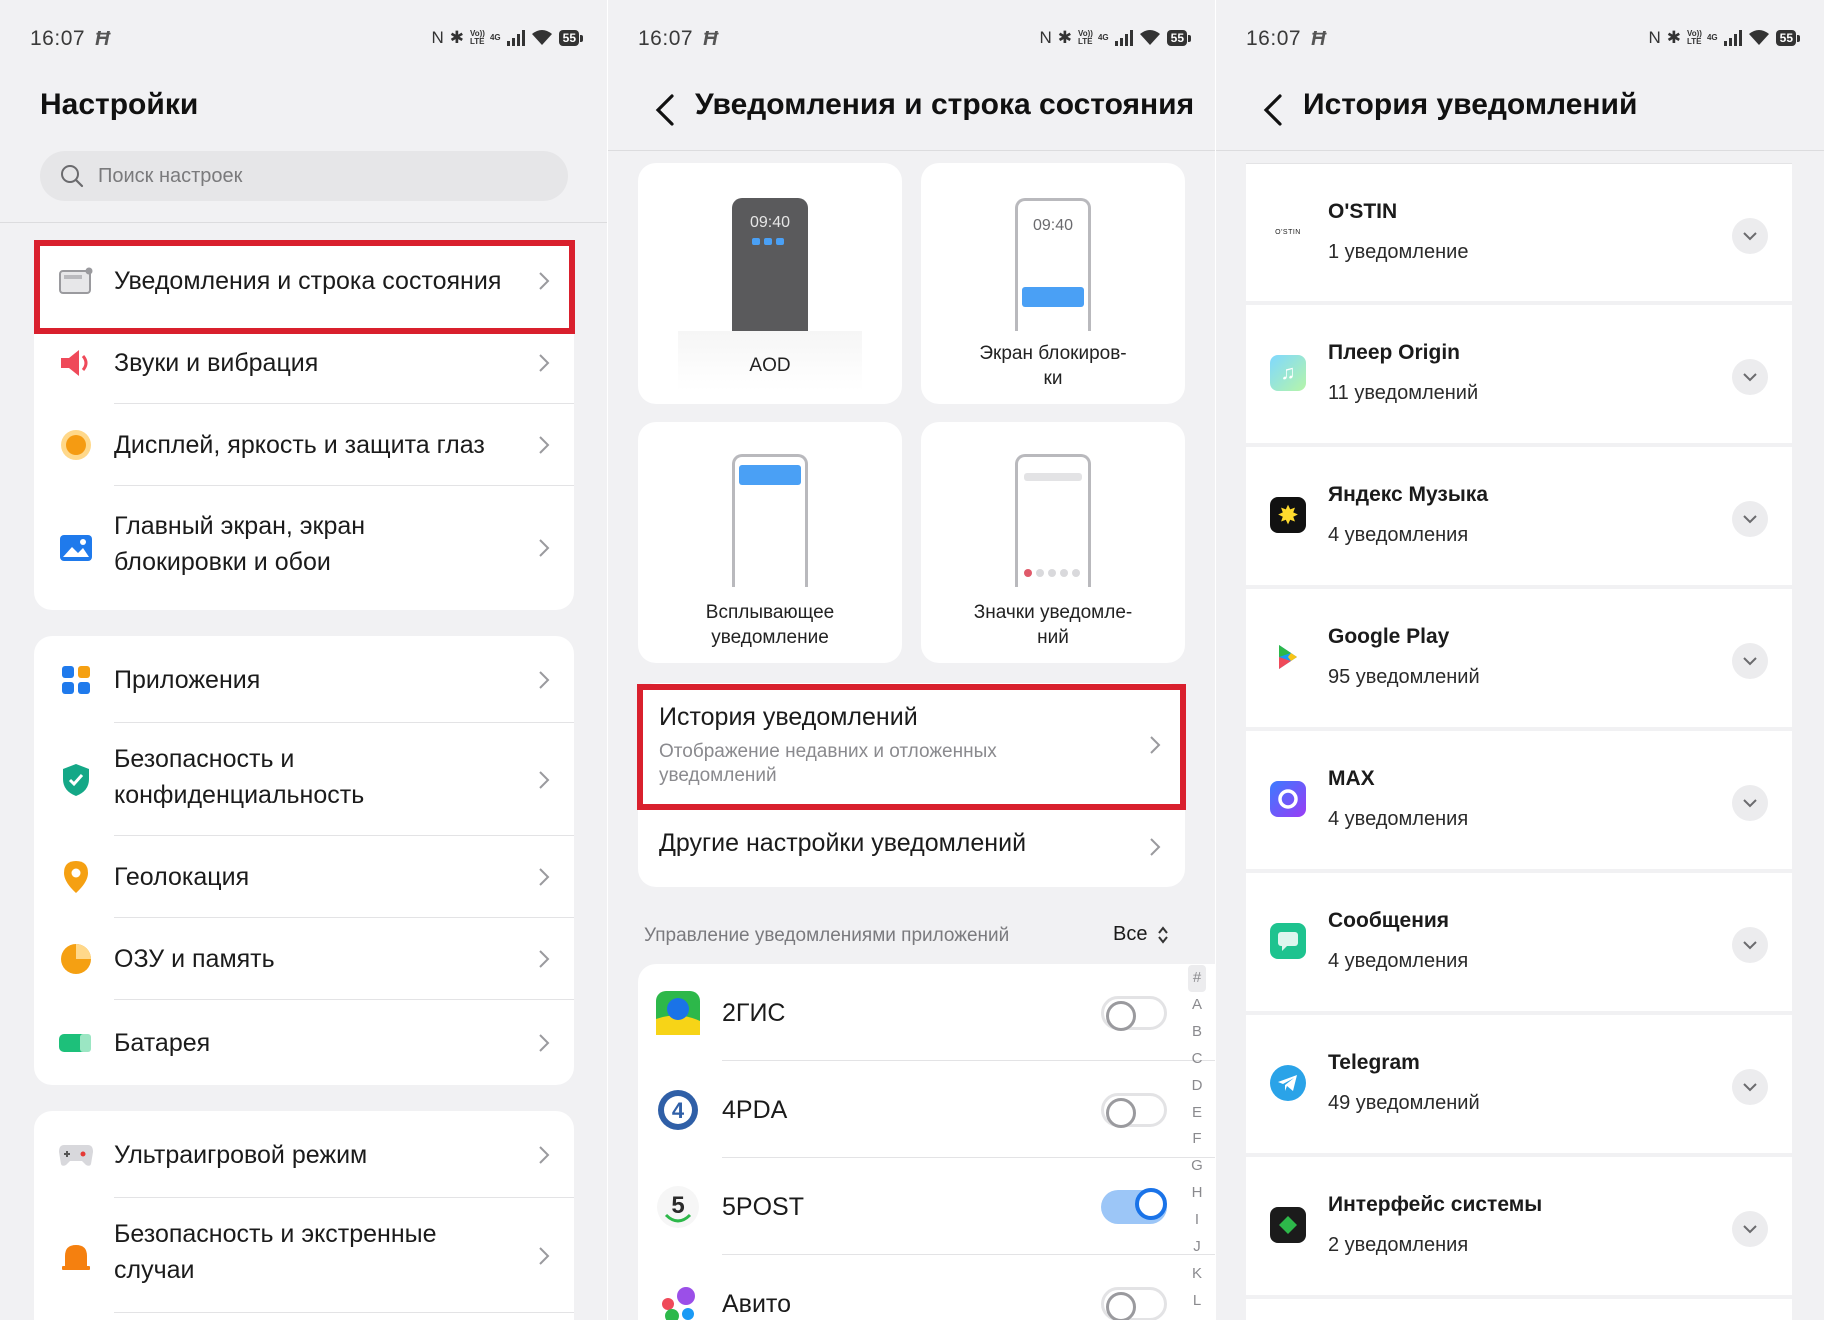 Image resolution: width=1824 pixels, height=1320 pixels. I want to click on history-item-max: MAX 4 уведомления, so click(1519, 800).